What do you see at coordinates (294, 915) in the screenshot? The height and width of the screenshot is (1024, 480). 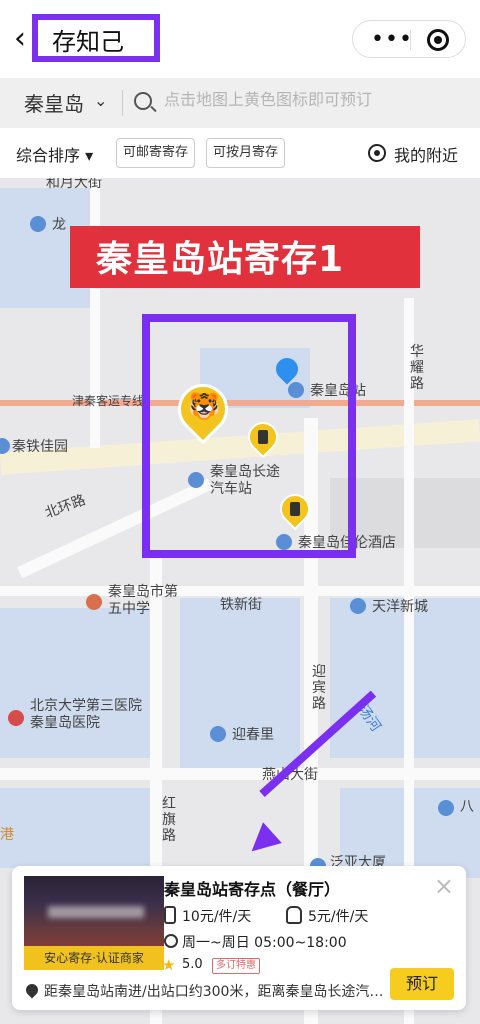 I see `backpack-icon` at bounding box center [294, 915].